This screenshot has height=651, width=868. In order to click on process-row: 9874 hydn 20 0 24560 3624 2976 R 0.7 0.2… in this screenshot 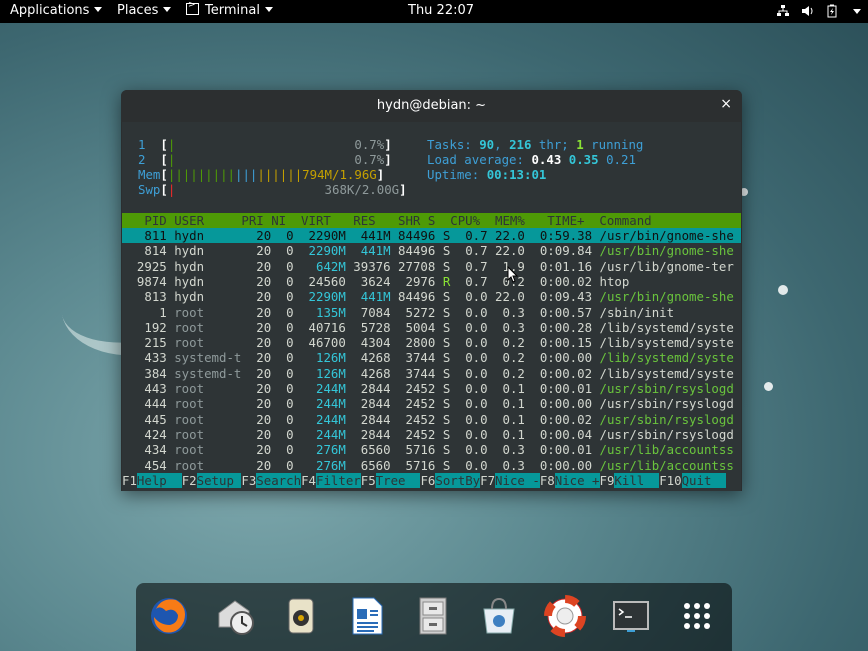, I will do `click(375, 281)`.